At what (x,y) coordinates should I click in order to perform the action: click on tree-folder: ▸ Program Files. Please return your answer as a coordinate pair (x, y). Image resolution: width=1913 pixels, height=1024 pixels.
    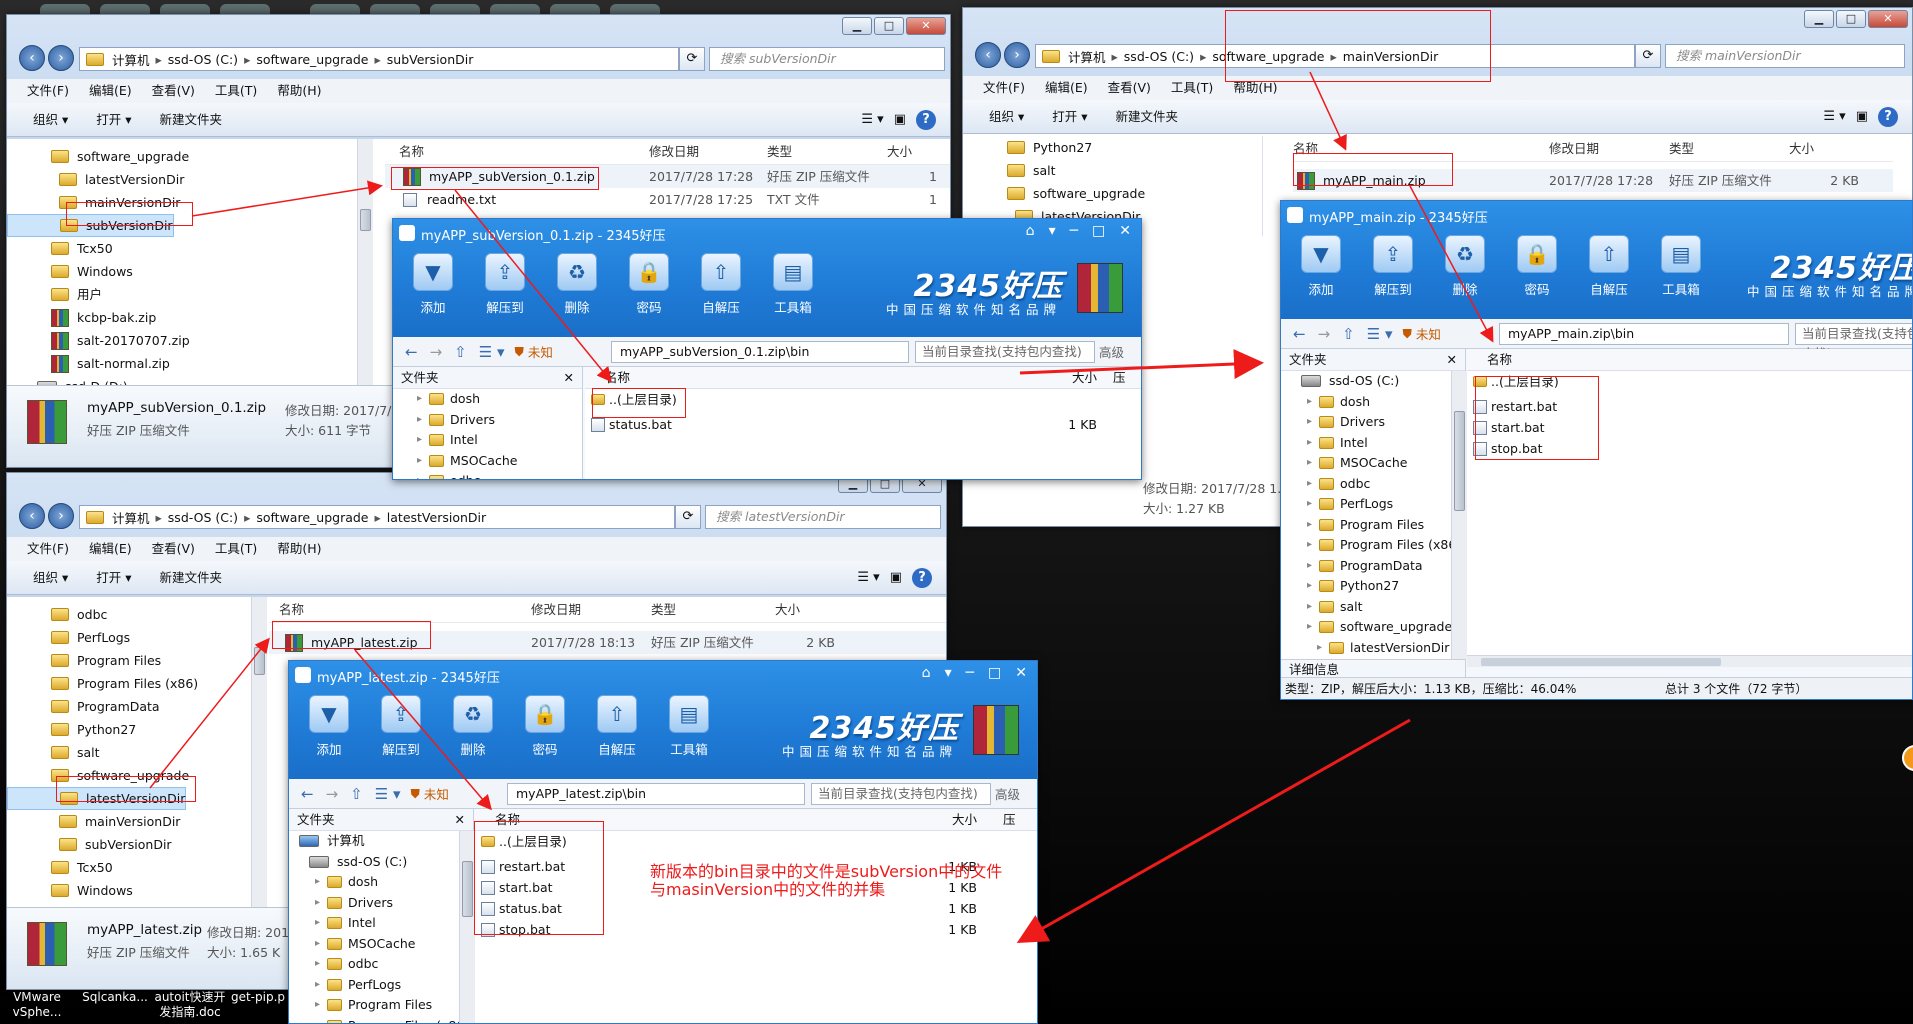
    Looking at the image, I should click on (381, 1005).